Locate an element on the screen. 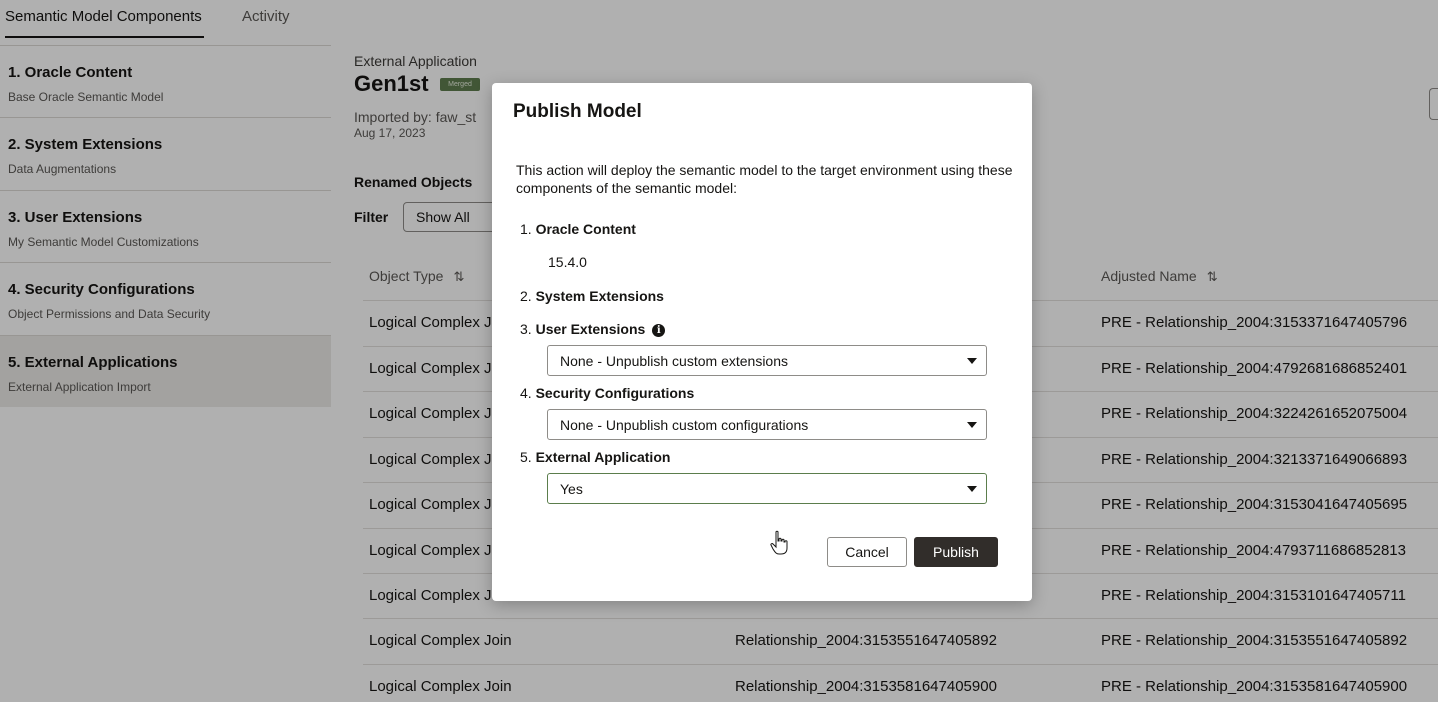  hand-pointer-icon is located at coordinates (779, 542).